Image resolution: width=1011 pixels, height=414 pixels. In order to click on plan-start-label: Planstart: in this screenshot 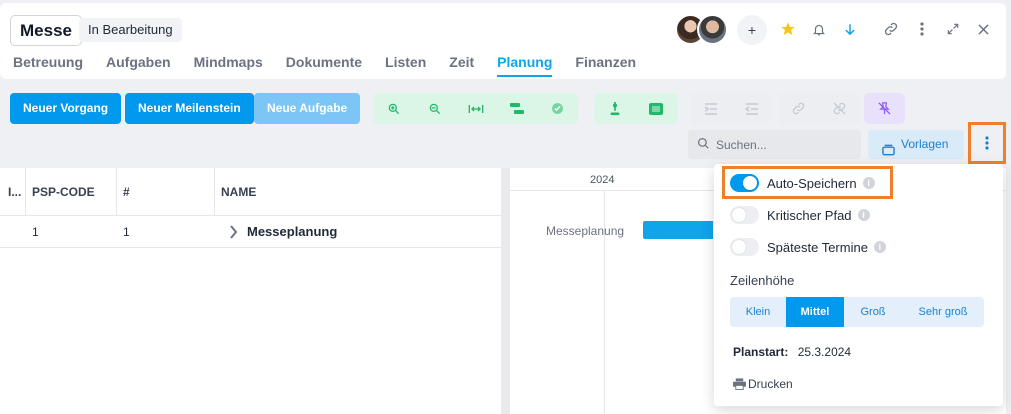, I will do `click(761, 352)`.